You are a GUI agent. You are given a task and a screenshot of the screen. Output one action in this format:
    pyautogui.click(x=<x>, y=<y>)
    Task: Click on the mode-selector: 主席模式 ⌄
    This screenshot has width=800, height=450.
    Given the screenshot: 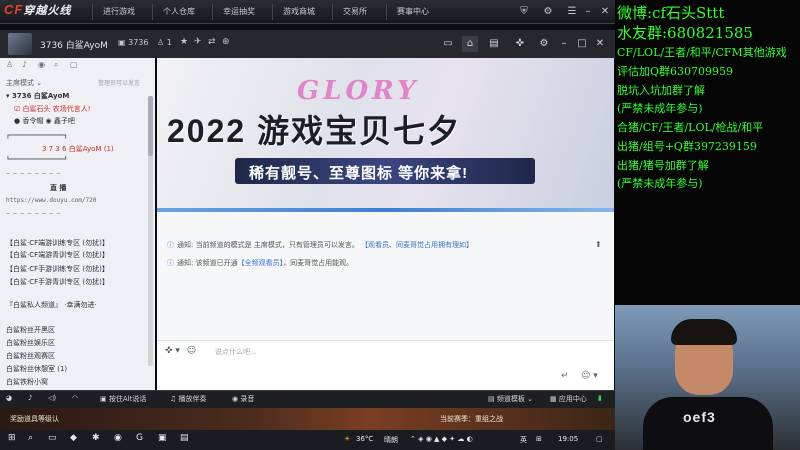 What is the action you would take?
    pyautogui.click(x=24, y=83)
    